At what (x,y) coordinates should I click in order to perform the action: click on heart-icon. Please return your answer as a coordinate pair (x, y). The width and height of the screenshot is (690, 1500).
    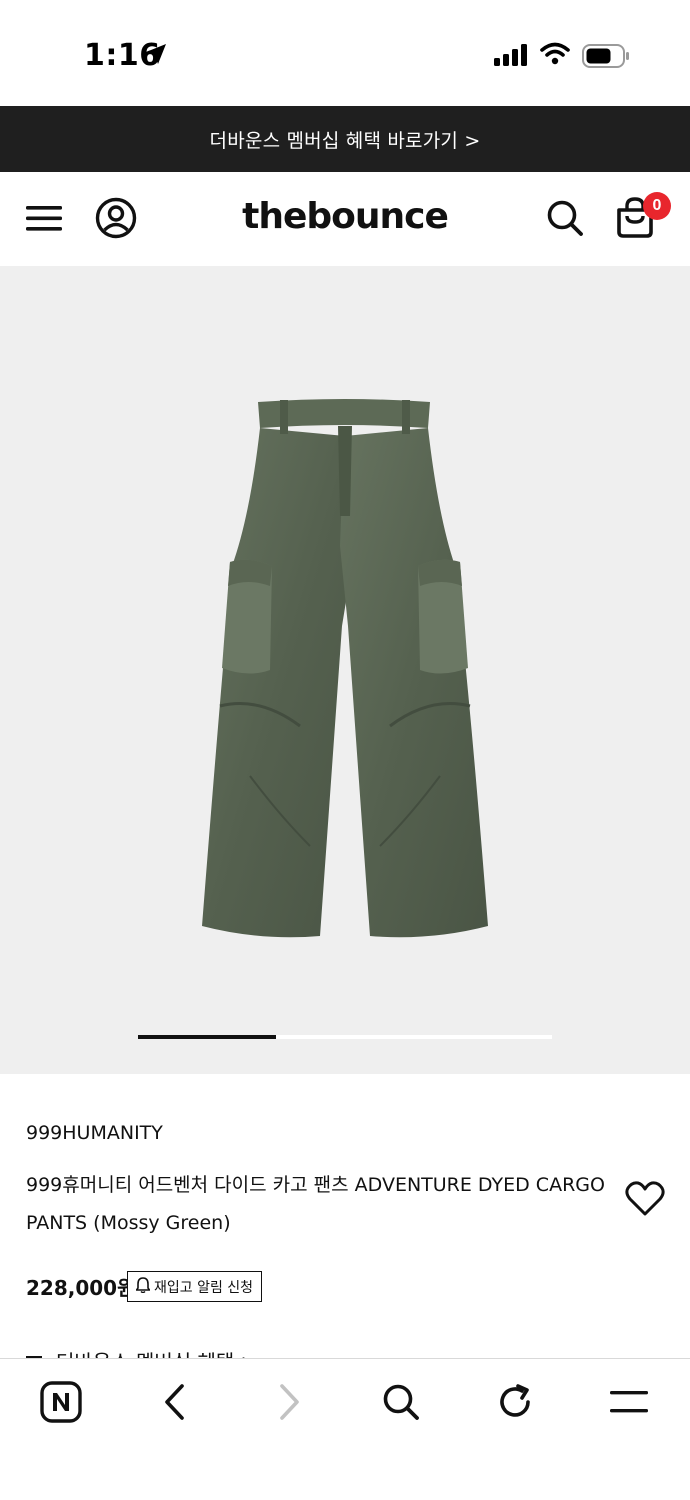
    Looking at the image, I should click on (645, 1201).